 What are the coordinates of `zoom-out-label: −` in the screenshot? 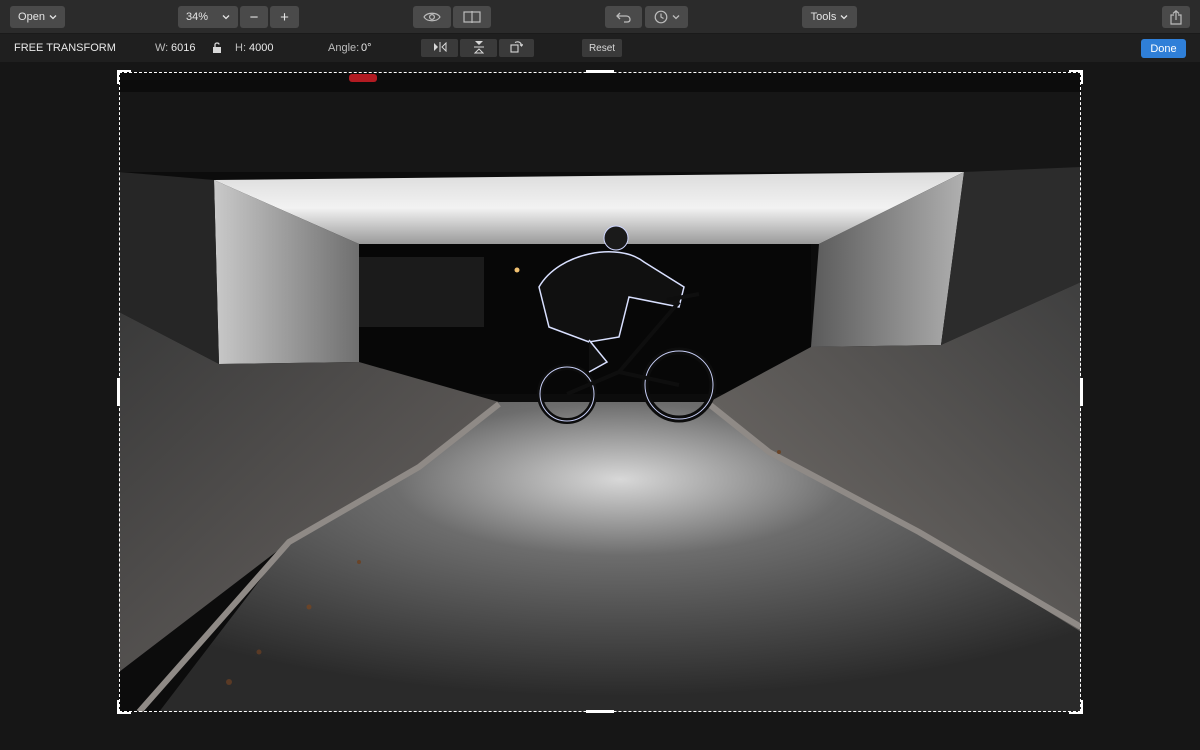 It's located at (254, 17).